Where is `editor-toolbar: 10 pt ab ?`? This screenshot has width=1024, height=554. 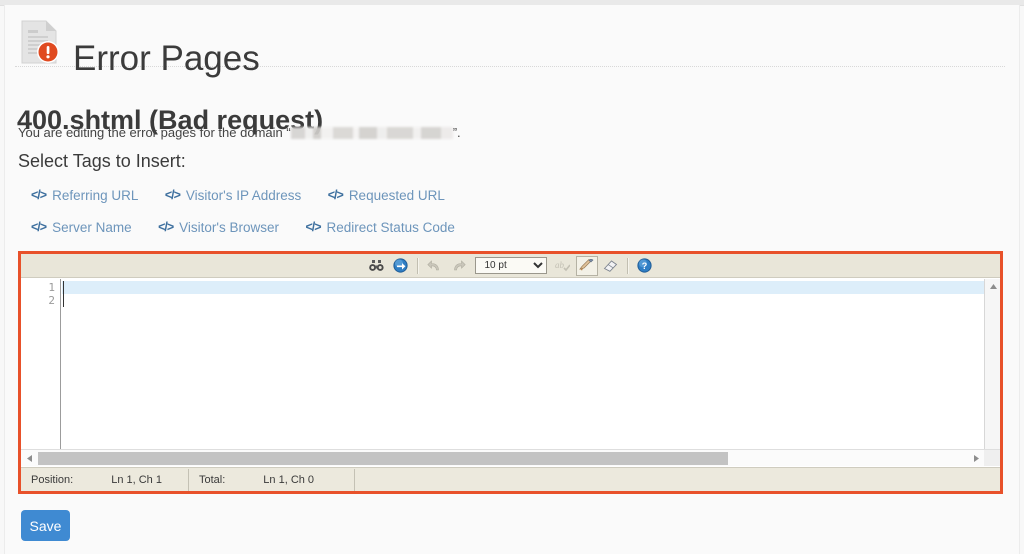 editor-toolbar: 10 pt ab ? is located at coordinates (510, 266).